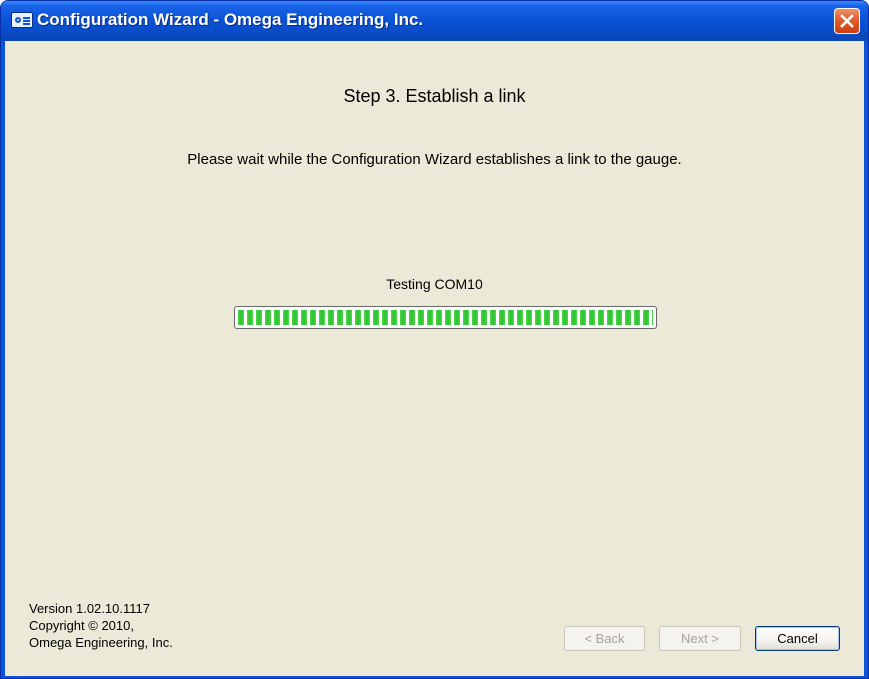  I want to click on version-text: Version 1.02.10.1117, so click(89, 608).